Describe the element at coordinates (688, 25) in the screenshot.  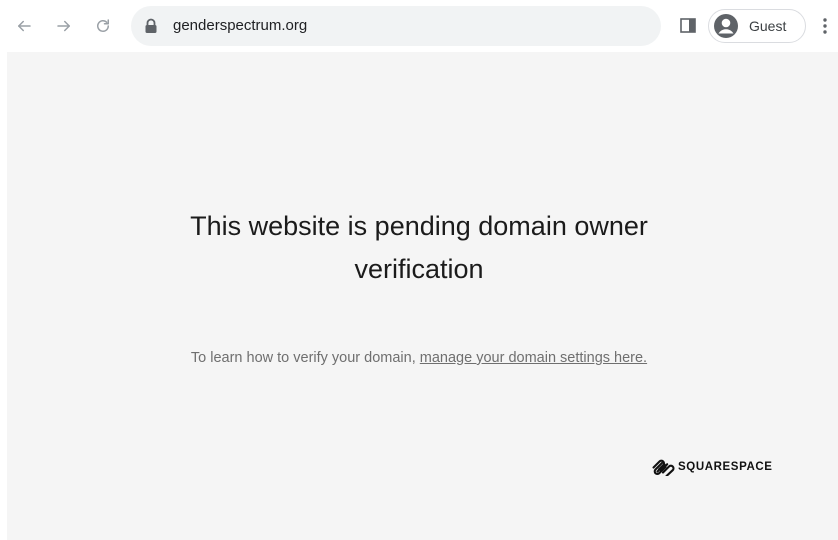
I see `side-panel-icon` at that location.